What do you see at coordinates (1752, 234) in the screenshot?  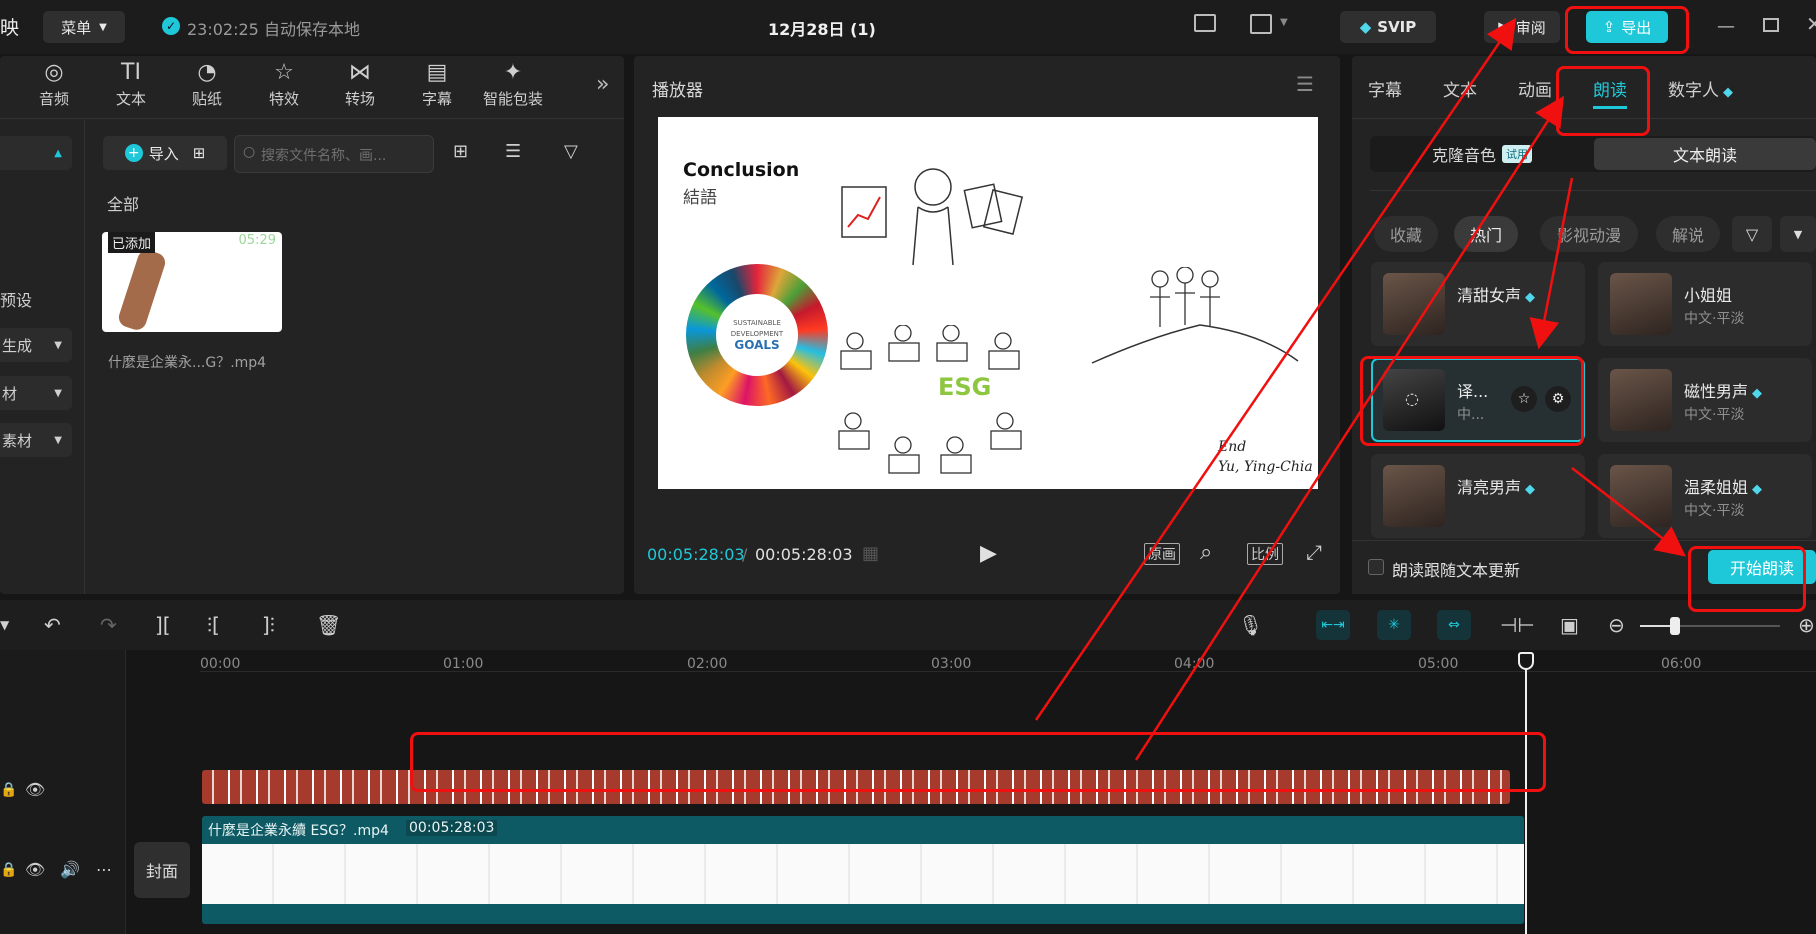 I see `voice-filter-icon: ▽` at bounding box center [1752, 234].